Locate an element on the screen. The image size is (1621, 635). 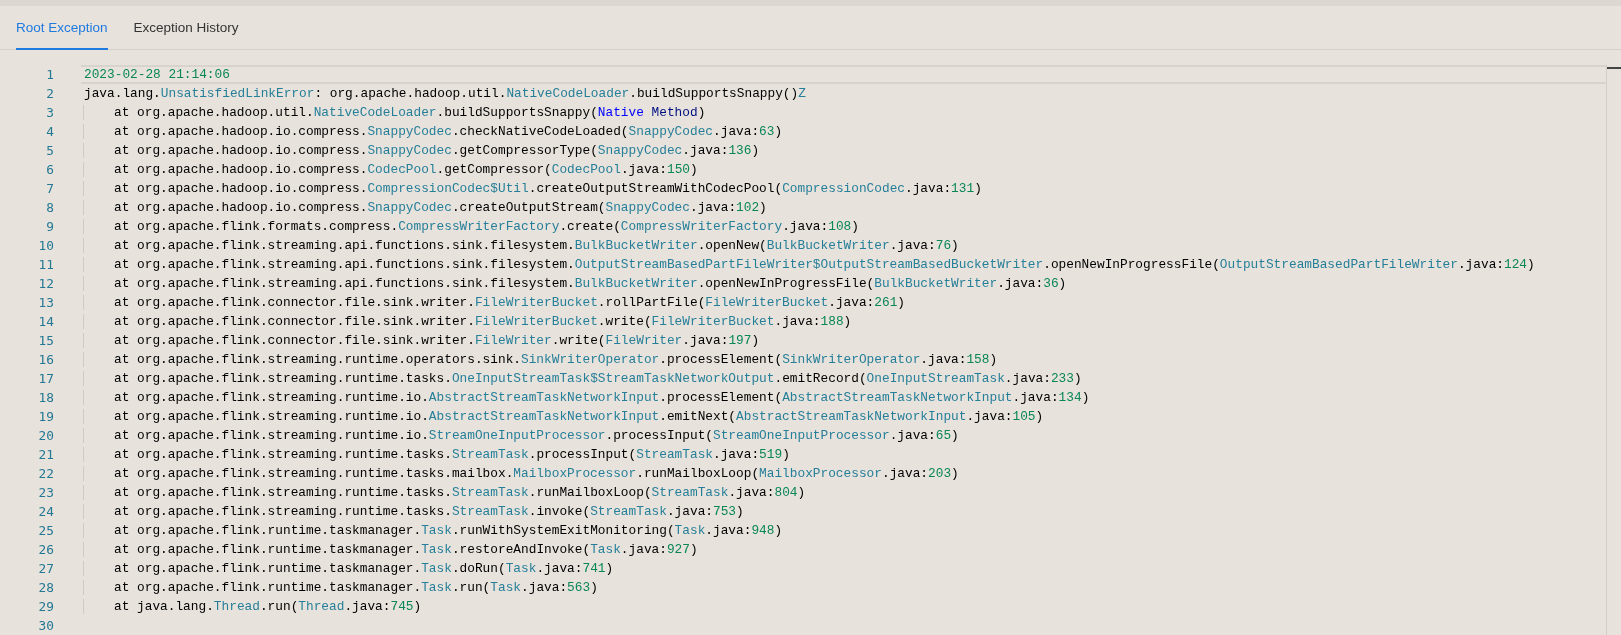
line-number: 15 is located at coordinates (45, 341).